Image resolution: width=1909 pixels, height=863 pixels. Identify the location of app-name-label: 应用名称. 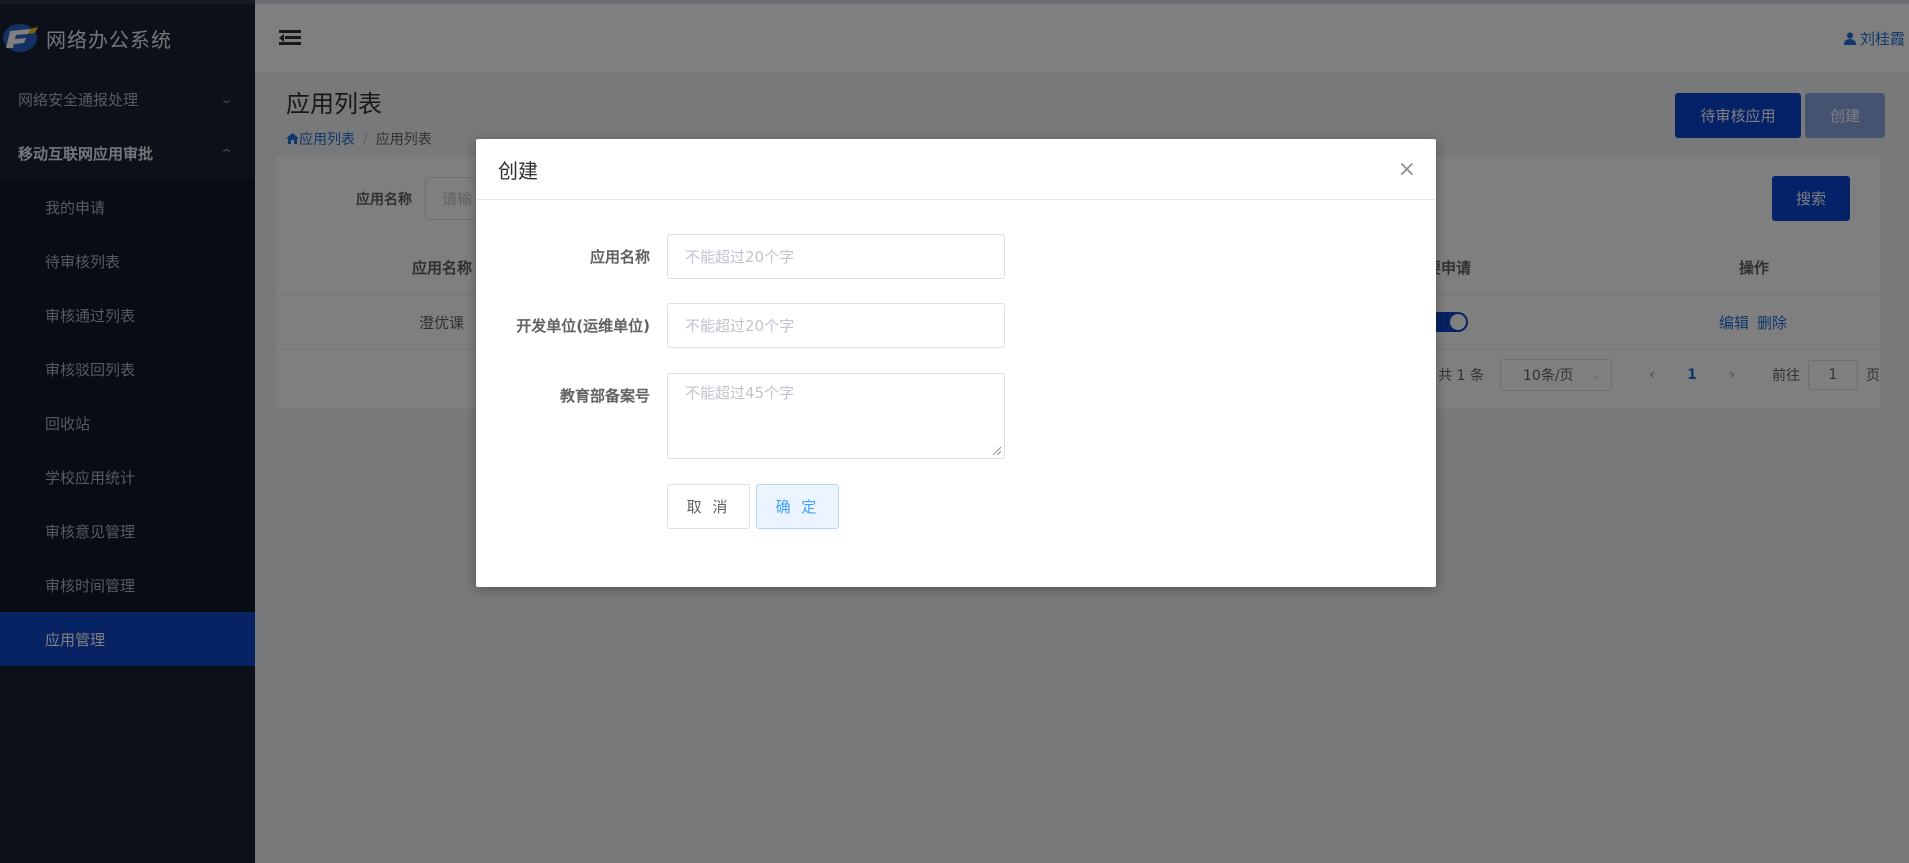
(619, 257).